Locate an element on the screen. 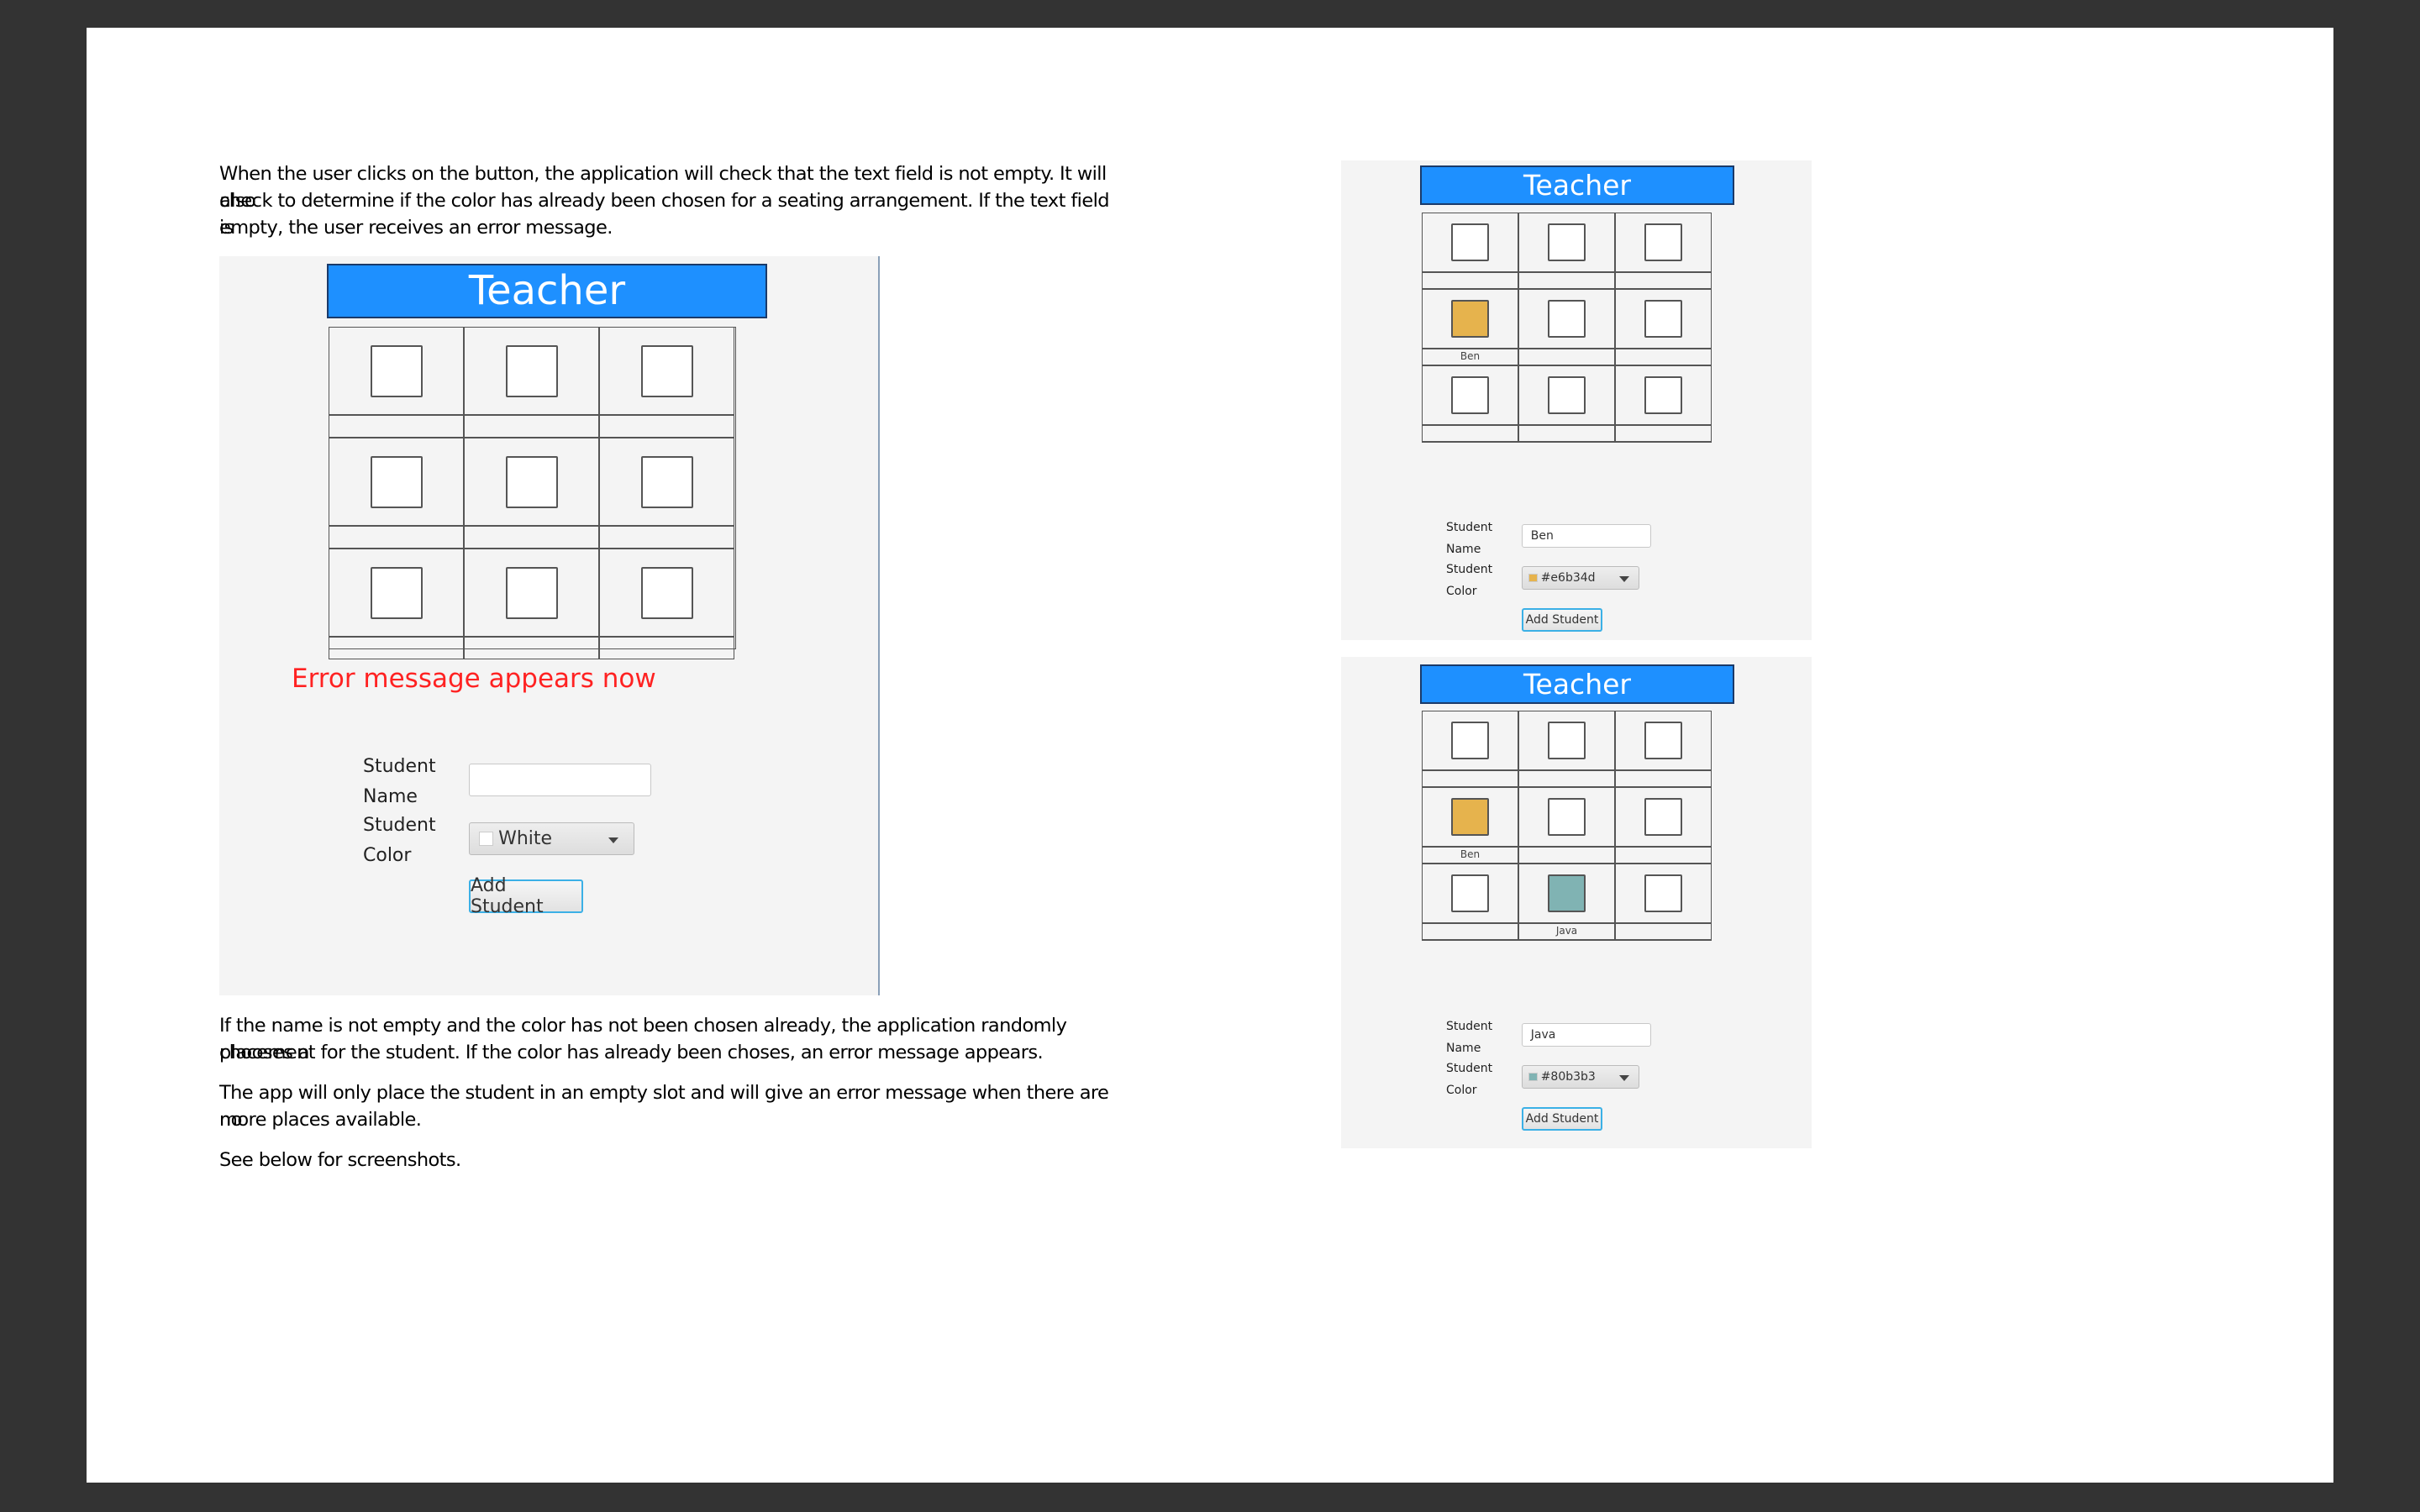  student-color-dropdown: #e6b34d is located at coordinates (1580, 578).